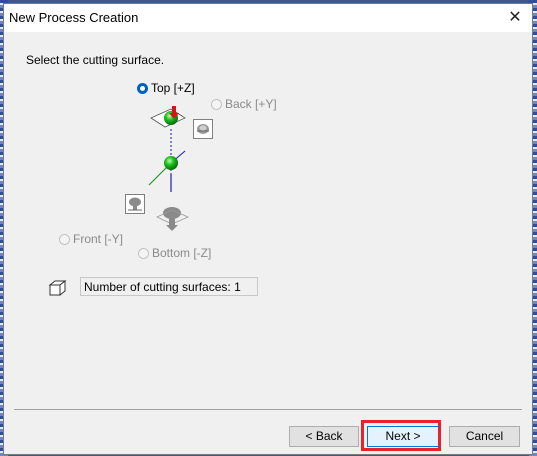 This screenshot has height=456, width=537. What do you see at coordinates (173, 88) in the screenshot?
I see `radio-top-label: Top [+Z]` at bounding box center [173, 88].